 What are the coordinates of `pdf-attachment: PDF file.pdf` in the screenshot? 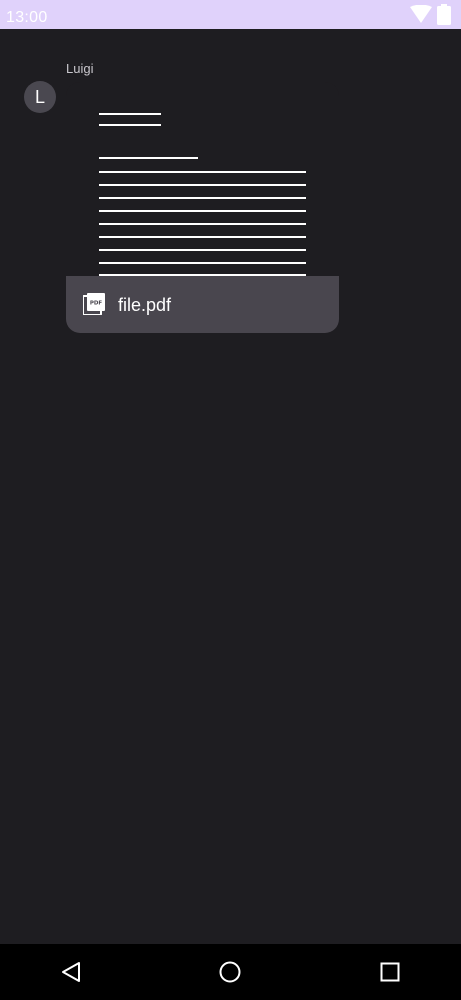 It's located at (202, 207).